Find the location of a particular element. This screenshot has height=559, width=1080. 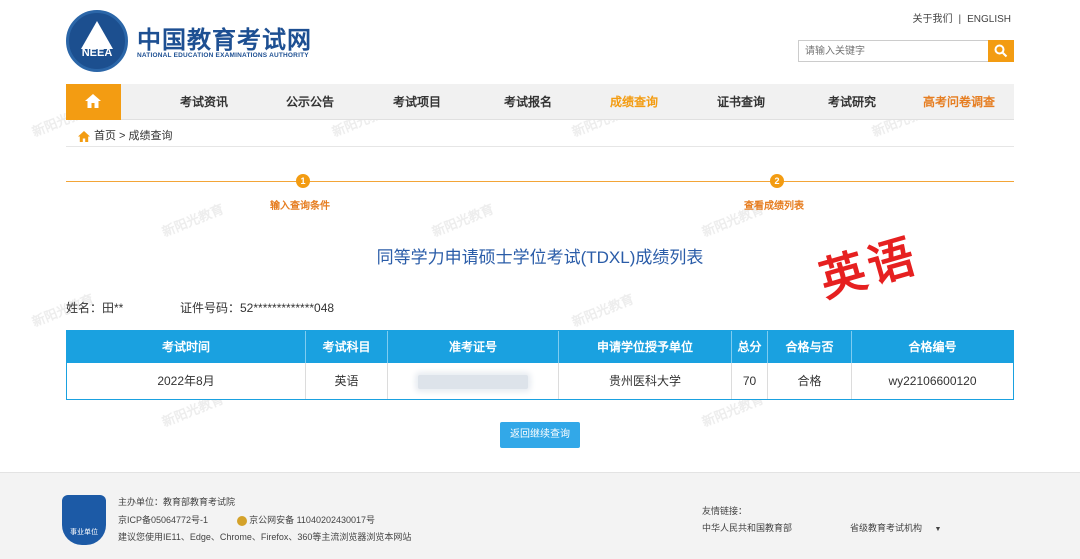

nav-item-exam-news: 考试资讯 is located at coordinates (204, 102).